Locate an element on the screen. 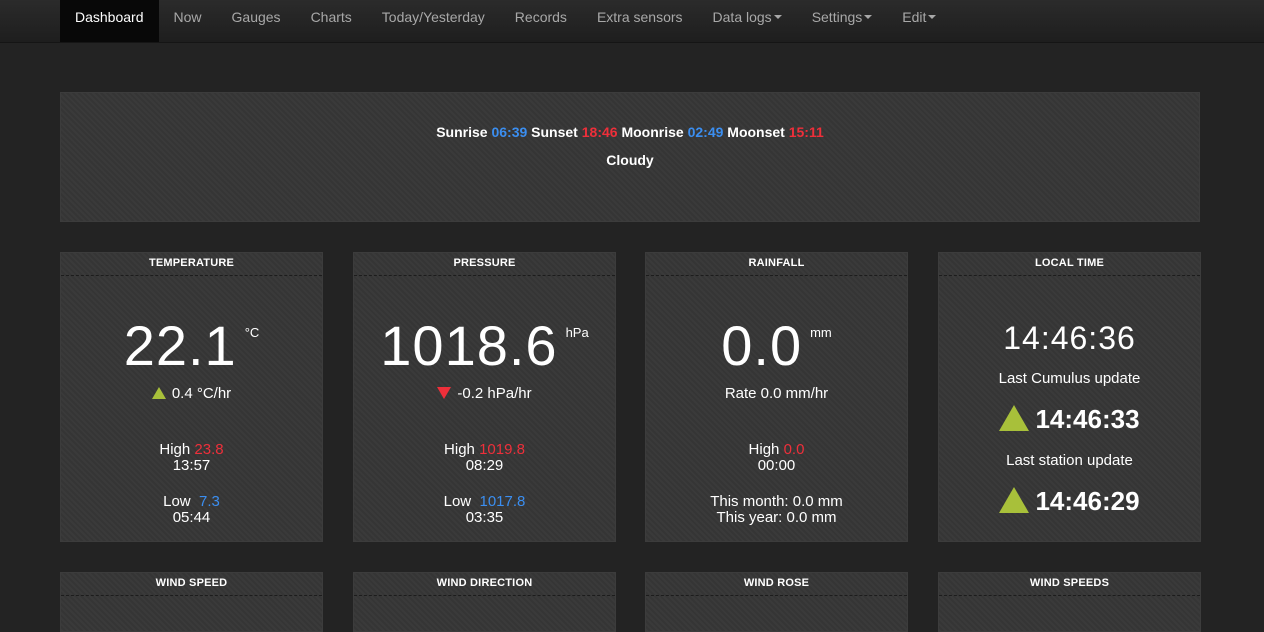 Image resolution: width=1264 pixels, height=632 pixels. pressure-trend-value: -0.2 hPa/hr is located at coordinates (494, 393).